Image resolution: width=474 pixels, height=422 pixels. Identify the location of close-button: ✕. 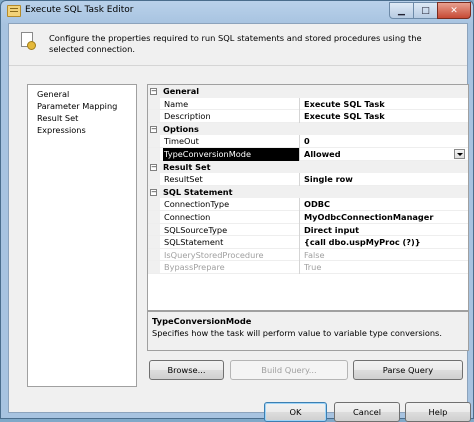
(454, 10).